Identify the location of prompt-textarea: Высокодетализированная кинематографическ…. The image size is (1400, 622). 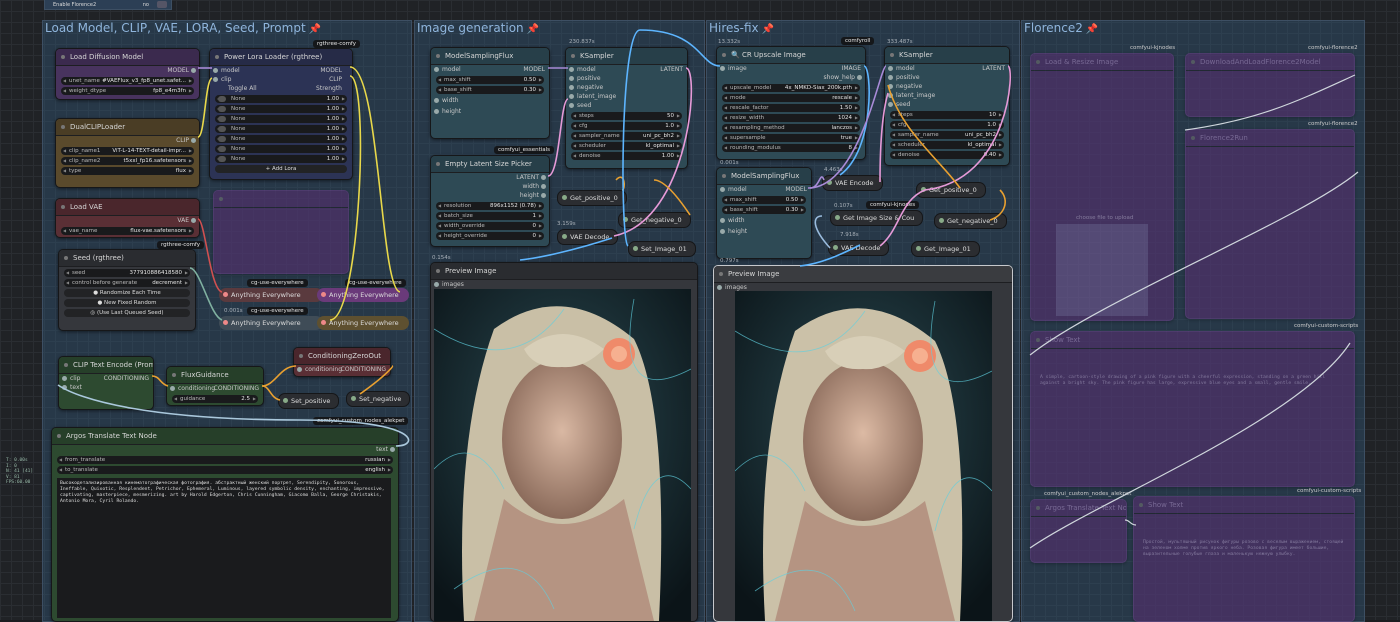
(224, 548).